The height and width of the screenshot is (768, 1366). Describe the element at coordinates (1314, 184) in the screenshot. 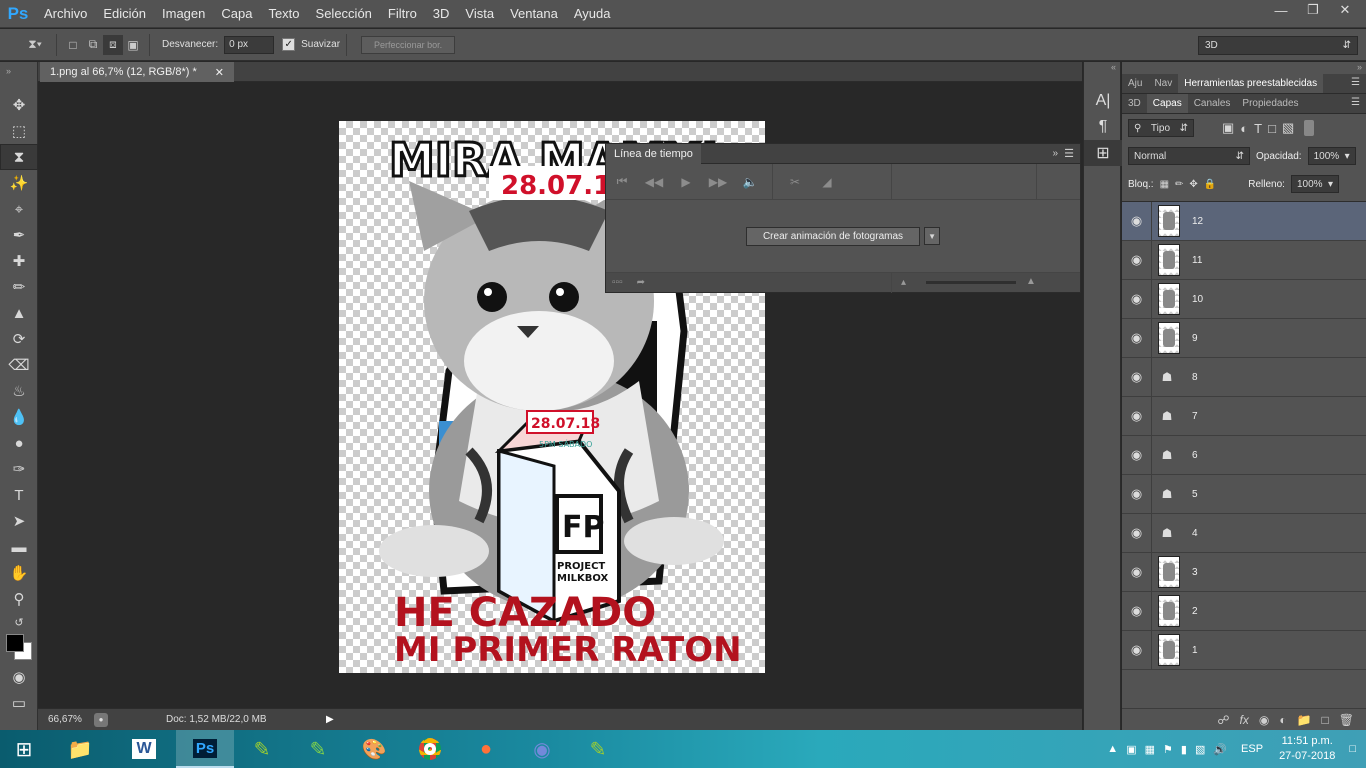

I see `fill-input: 100% ▾` at that location.